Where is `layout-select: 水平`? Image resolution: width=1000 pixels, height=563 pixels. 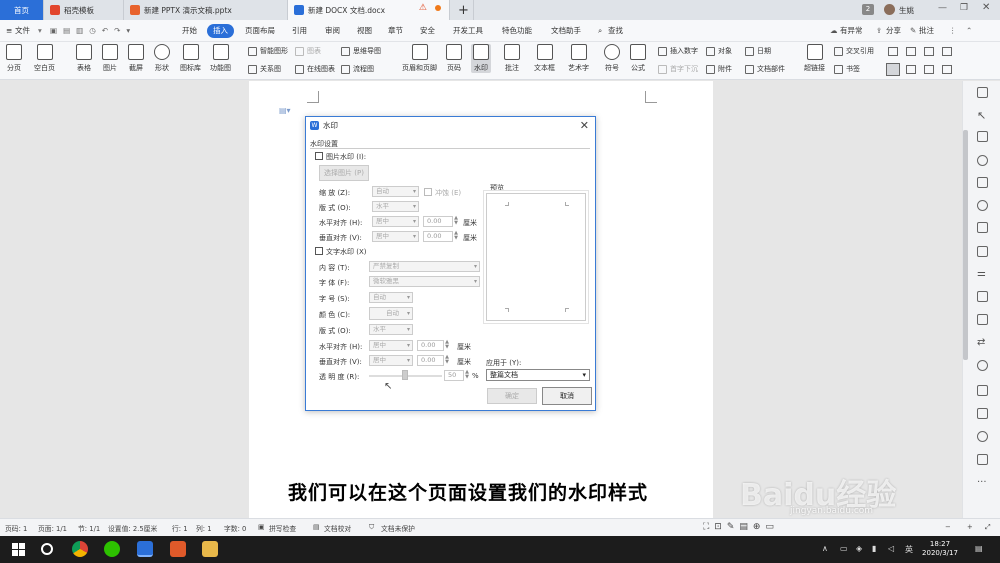 layout-select: 水平 is located at coordinates (395, 206).